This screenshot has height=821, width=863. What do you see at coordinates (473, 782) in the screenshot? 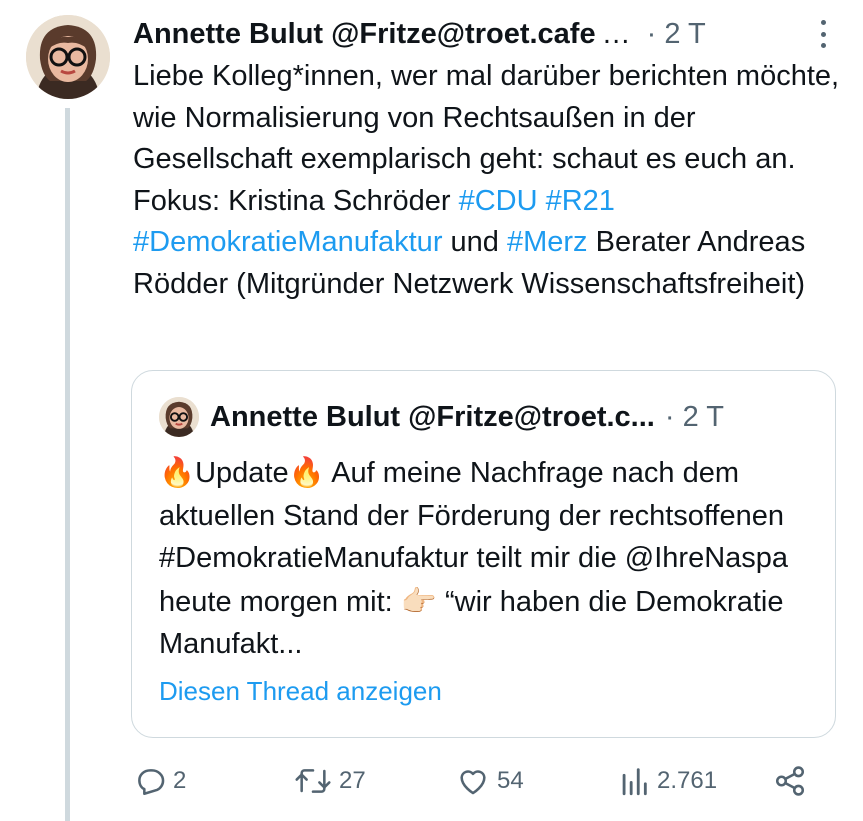
I see `heart-icon` at bounding box center [473, 782].